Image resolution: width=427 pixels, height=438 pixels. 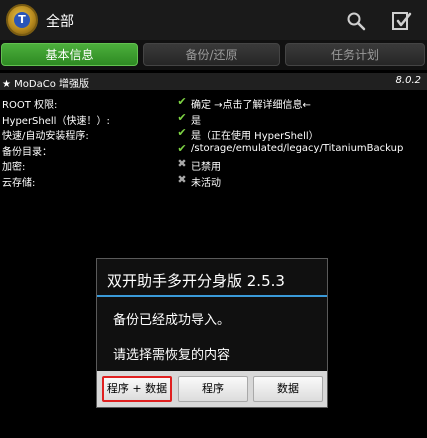 I want to click on edition-strip: ★ MoDaCo 增强版 8.0.2, so click(x=213, y=81).